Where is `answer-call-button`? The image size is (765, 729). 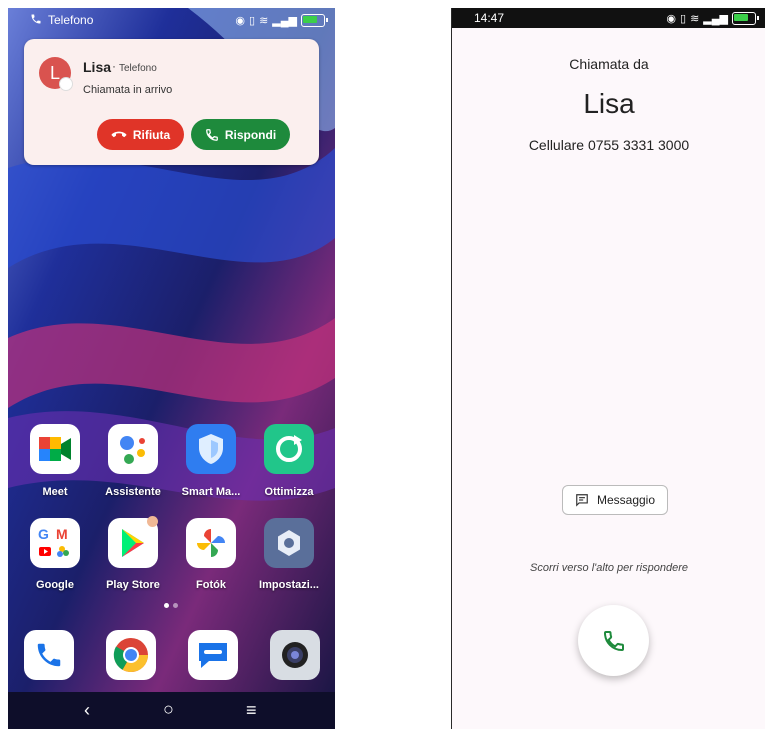 answer-call-button is located at coordinates (613, 640).